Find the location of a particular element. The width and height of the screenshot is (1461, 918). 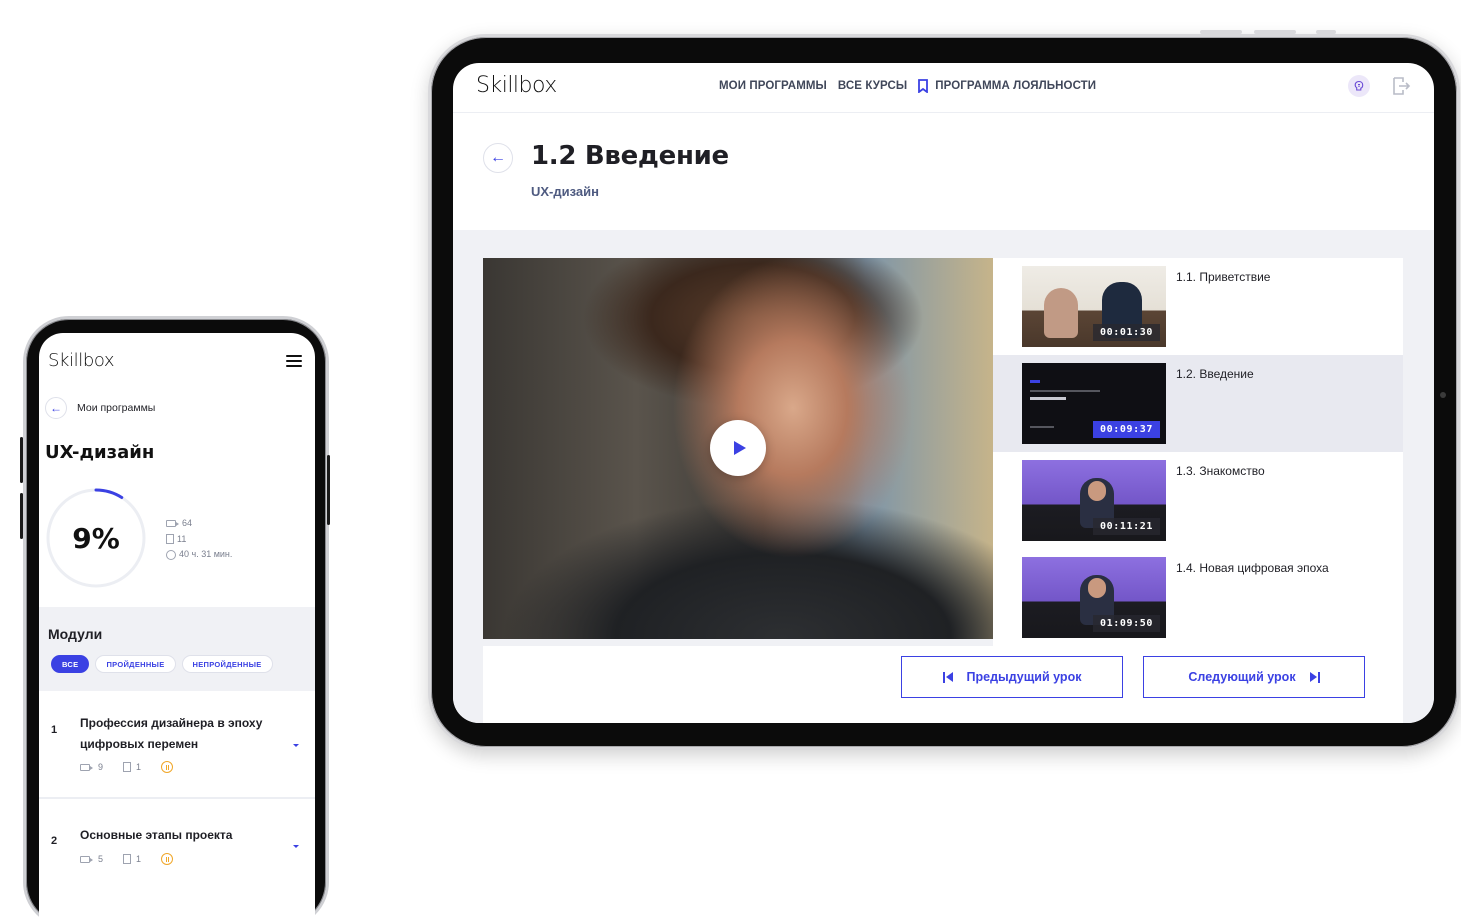

playlist-item-active: 00:09:37 1.2. Введение is located at coordinates (1198, 403).